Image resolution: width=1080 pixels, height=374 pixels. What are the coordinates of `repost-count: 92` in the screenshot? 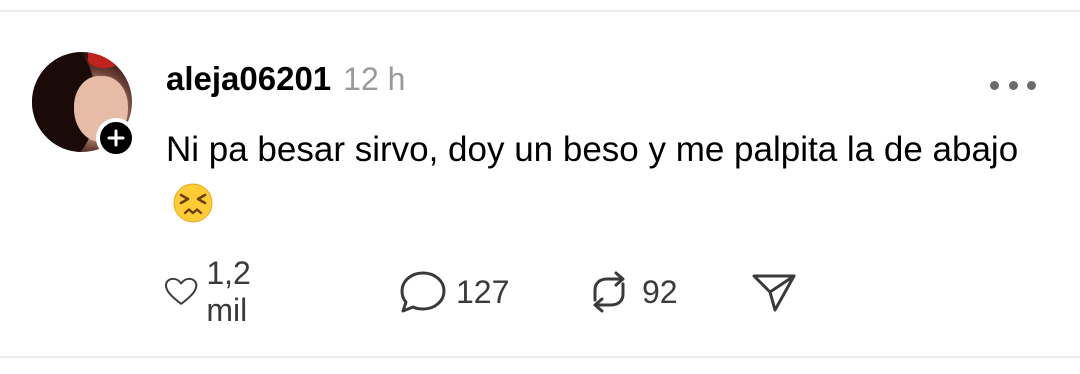 It's located at (660, 291).